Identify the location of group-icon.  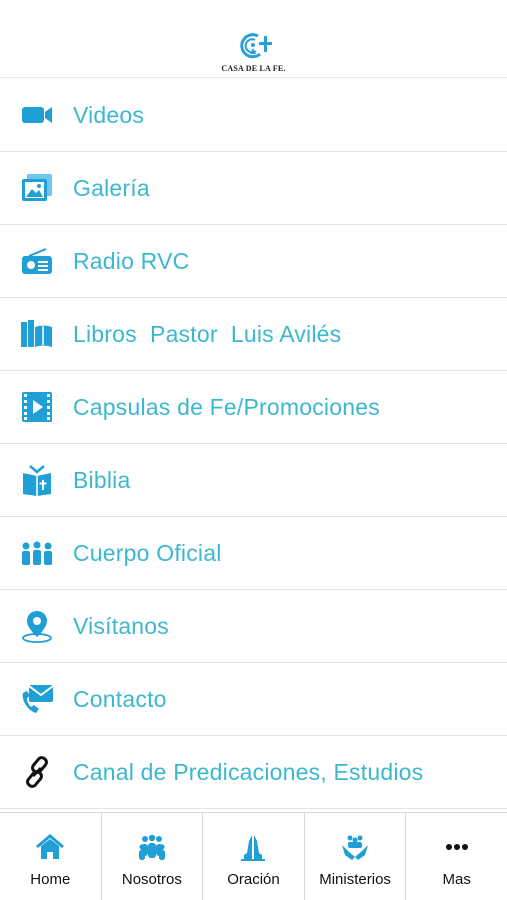
(37, 553).